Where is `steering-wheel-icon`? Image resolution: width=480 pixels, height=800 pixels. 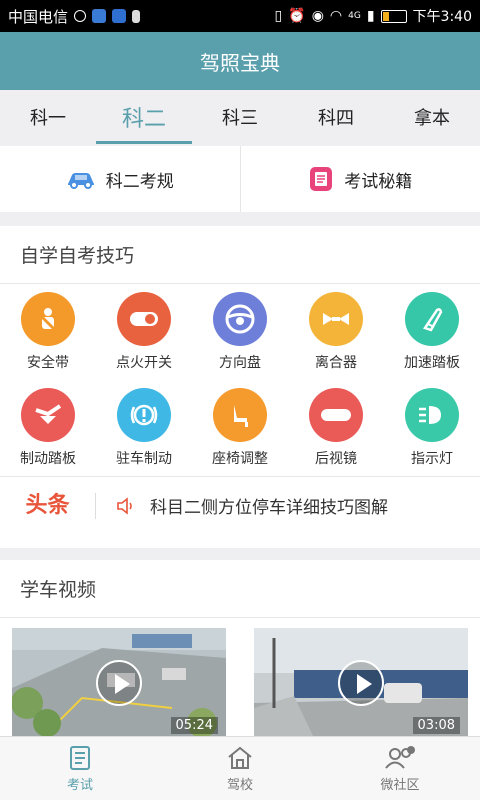 steering-wheel-icon is located at coordinates (240, 319).